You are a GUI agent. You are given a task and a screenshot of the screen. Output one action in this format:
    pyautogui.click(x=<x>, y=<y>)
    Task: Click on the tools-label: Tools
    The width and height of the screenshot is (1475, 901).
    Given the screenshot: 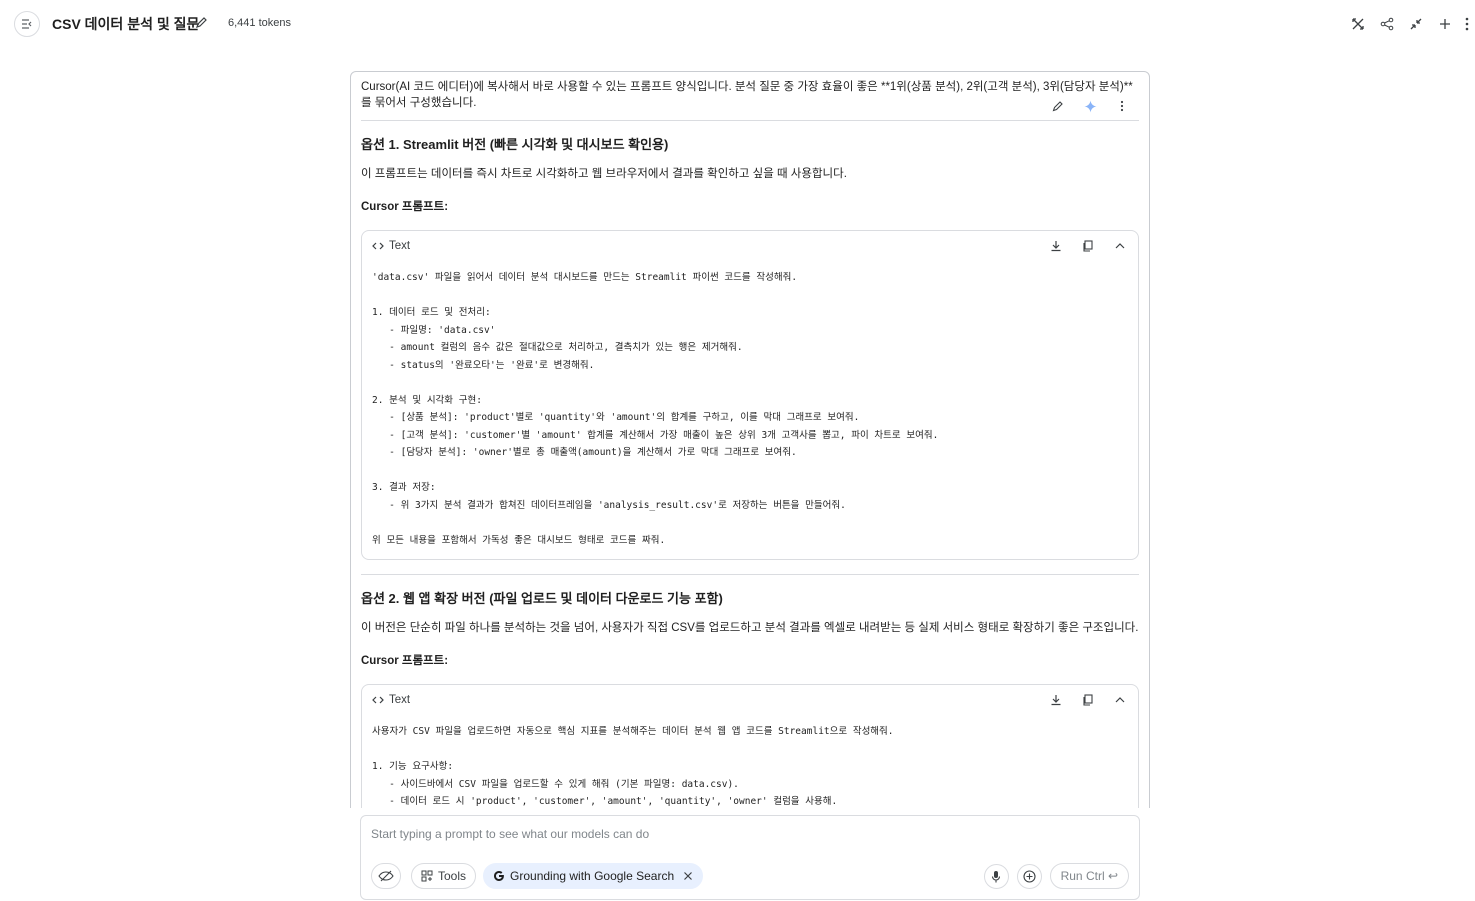 What is the action you would take?
    pyautogui.click(x=452, y=876)
    